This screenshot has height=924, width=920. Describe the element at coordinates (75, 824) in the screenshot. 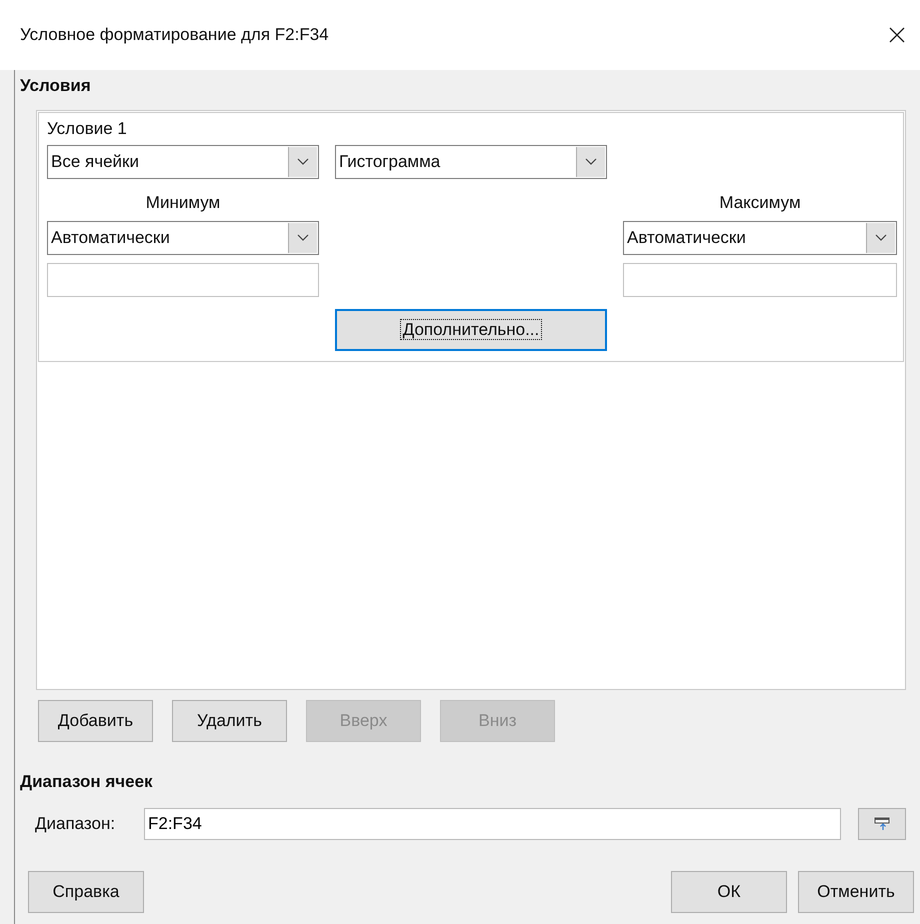

I see `field-label: Диапазон:` at that location.